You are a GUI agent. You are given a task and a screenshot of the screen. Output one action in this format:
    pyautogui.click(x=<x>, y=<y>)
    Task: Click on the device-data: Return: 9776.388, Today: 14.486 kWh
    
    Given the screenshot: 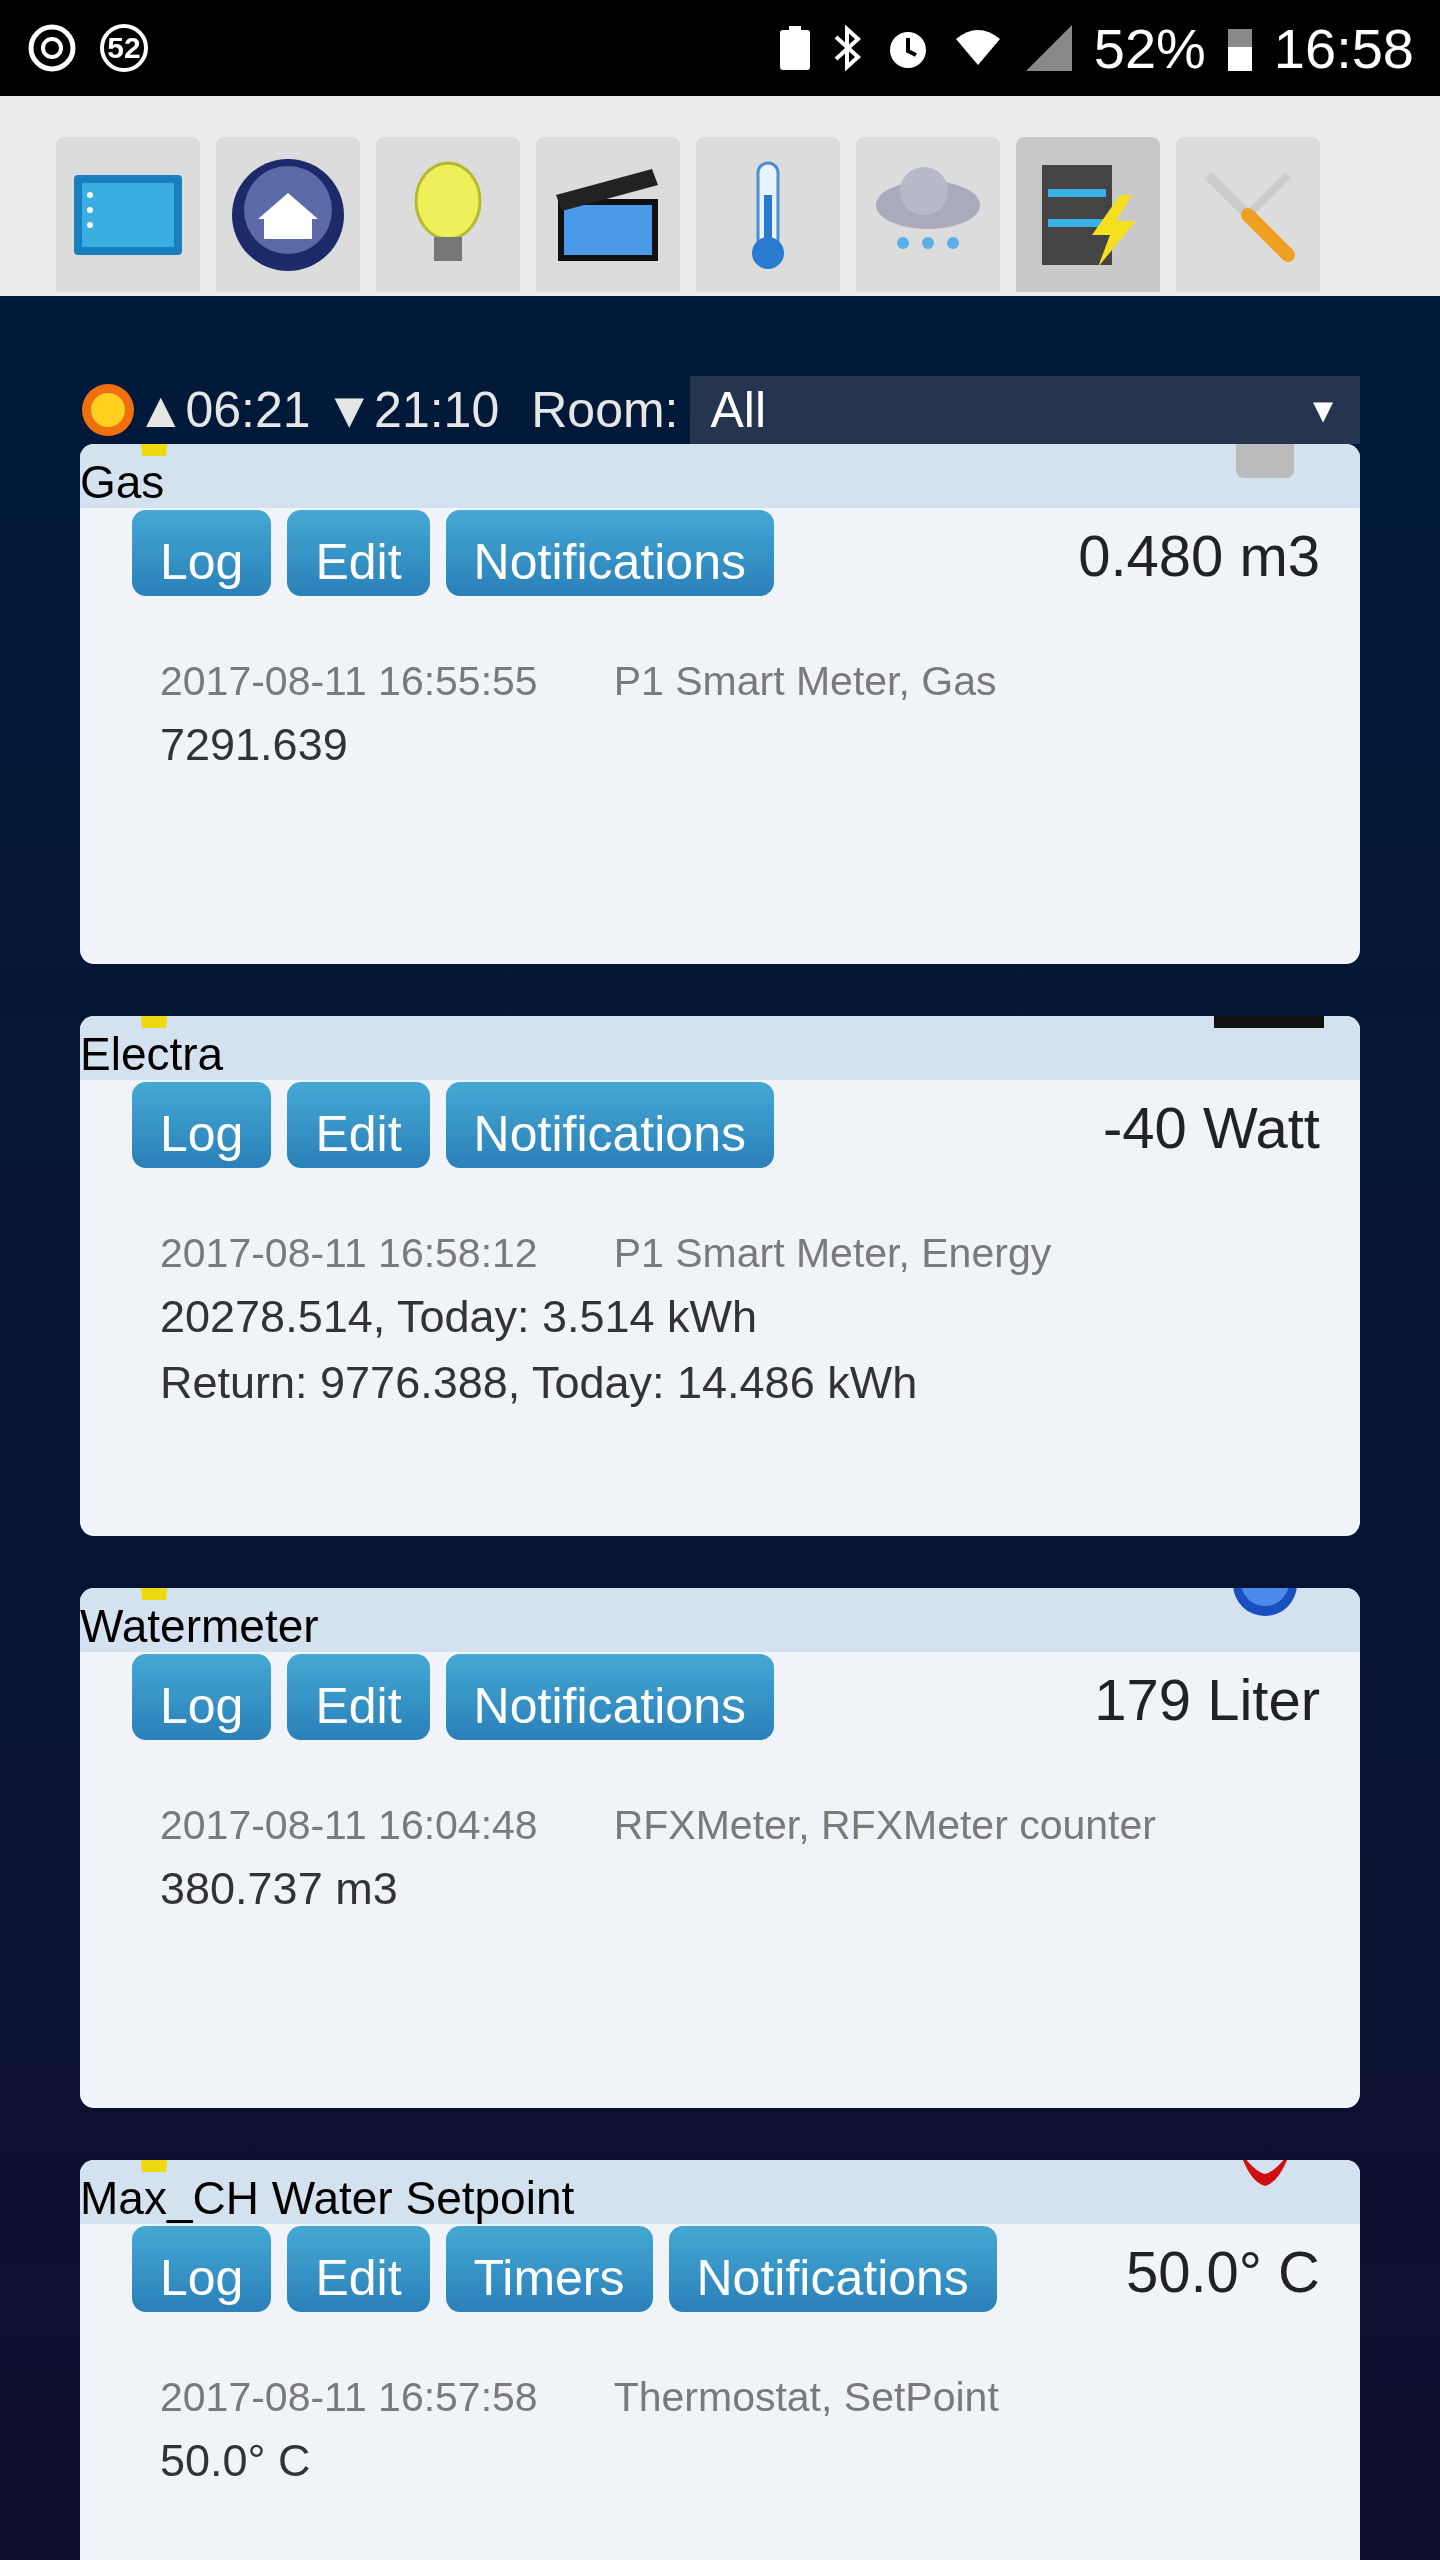 What is the action you would take?
    pyautogui.click(x=539, y=1382)
    